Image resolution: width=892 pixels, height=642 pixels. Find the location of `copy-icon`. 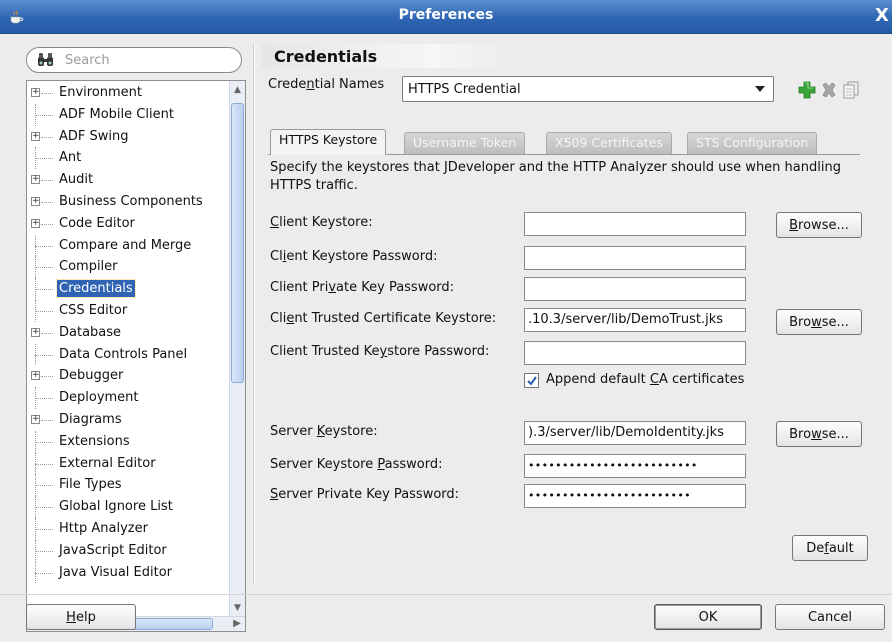

copy-icon is located at coordinates (851, 90).